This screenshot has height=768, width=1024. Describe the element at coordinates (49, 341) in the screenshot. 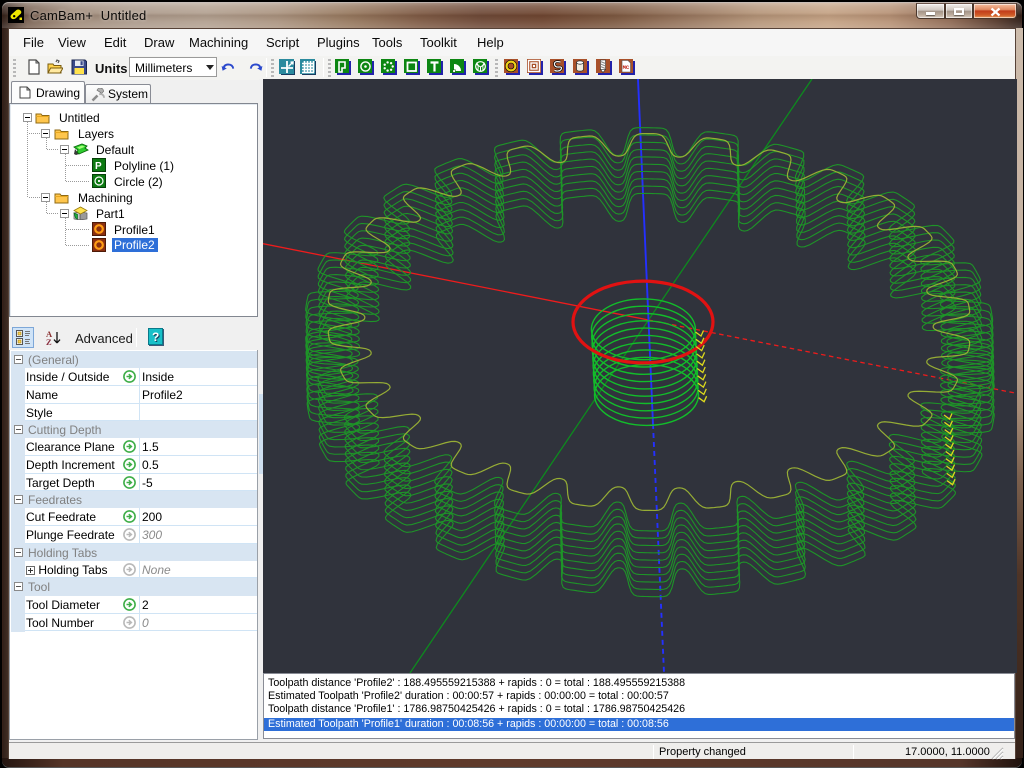

I see `svg-text: Z` at that location.